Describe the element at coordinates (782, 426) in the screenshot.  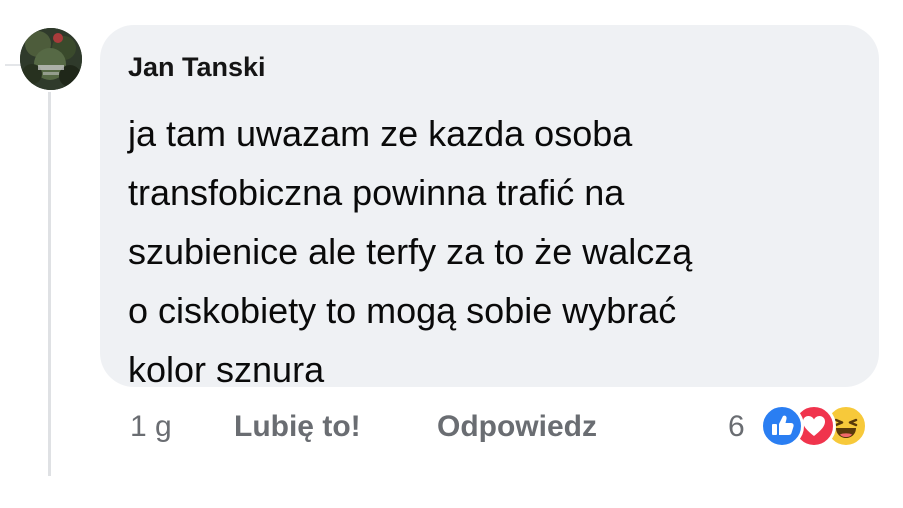
I see `like-icon` at that location.